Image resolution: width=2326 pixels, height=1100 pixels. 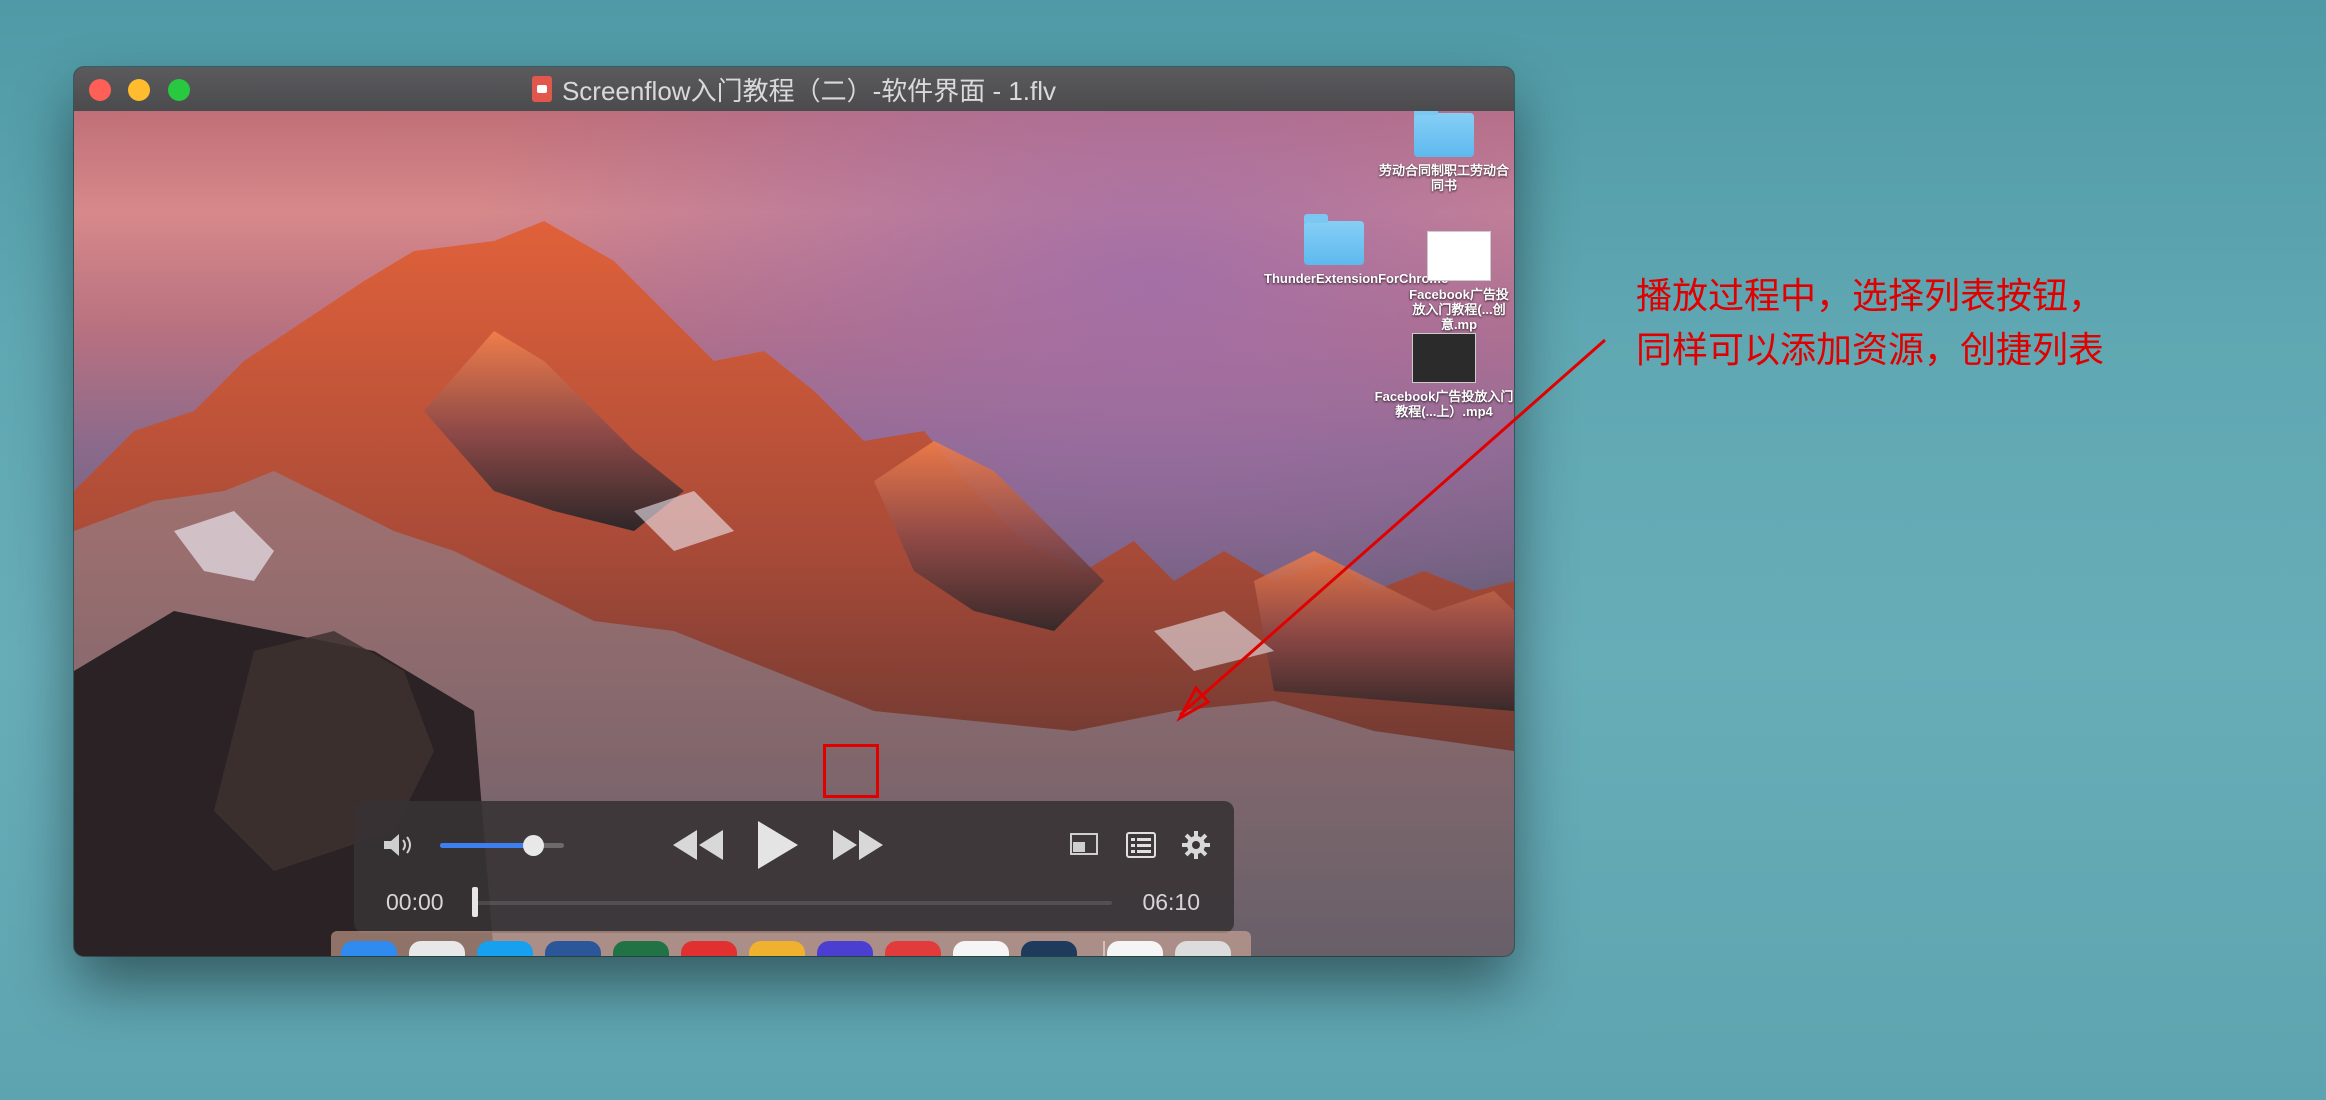 What do you see at coordinates (573, 955) in the screenshot?
I see `word-icon: W` at bounding box center [573, 955].